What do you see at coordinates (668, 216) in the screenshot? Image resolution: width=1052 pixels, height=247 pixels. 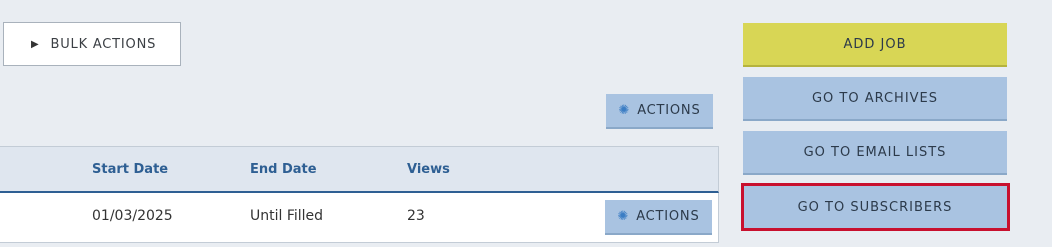 I see `row-actions-label: ACTIONS` at bounding box center [668, 216].